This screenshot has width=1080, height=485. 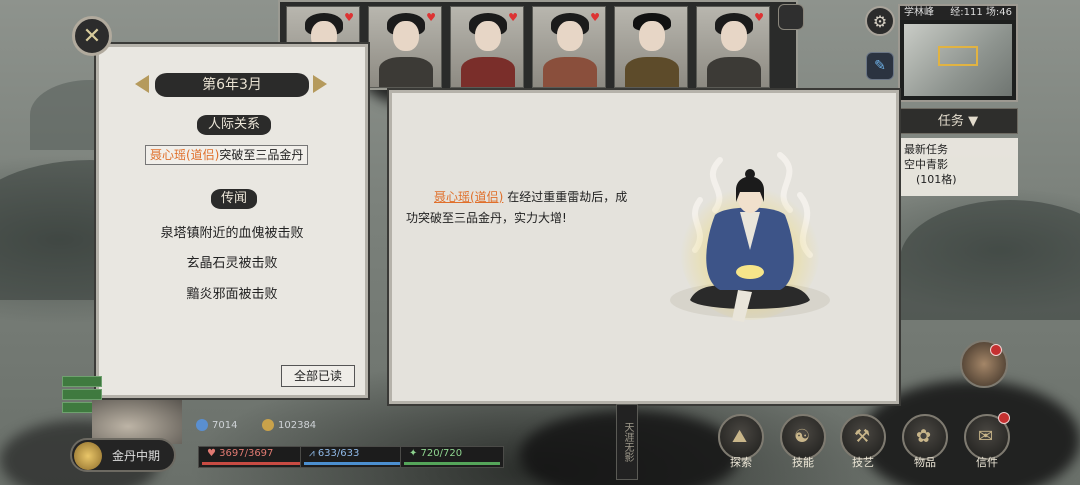 I want to click on scroll-tool-icon: ✎, so click(x=880, y=66).